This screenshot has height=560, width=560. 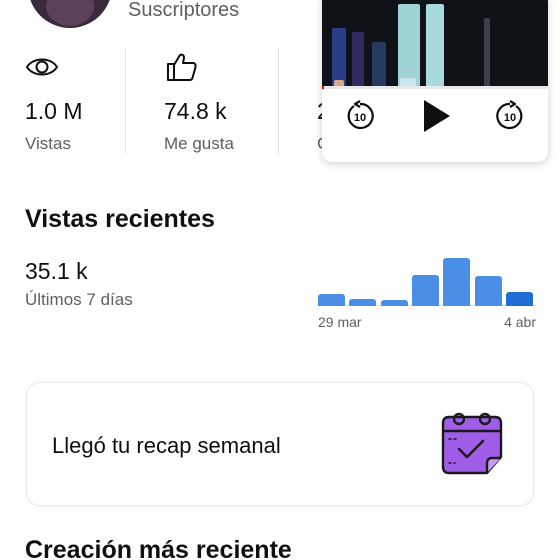 What do you see at coordinates (48, 143) in the screenshot?
I see `views-label: Vistas` at bounding box center [48, 143].